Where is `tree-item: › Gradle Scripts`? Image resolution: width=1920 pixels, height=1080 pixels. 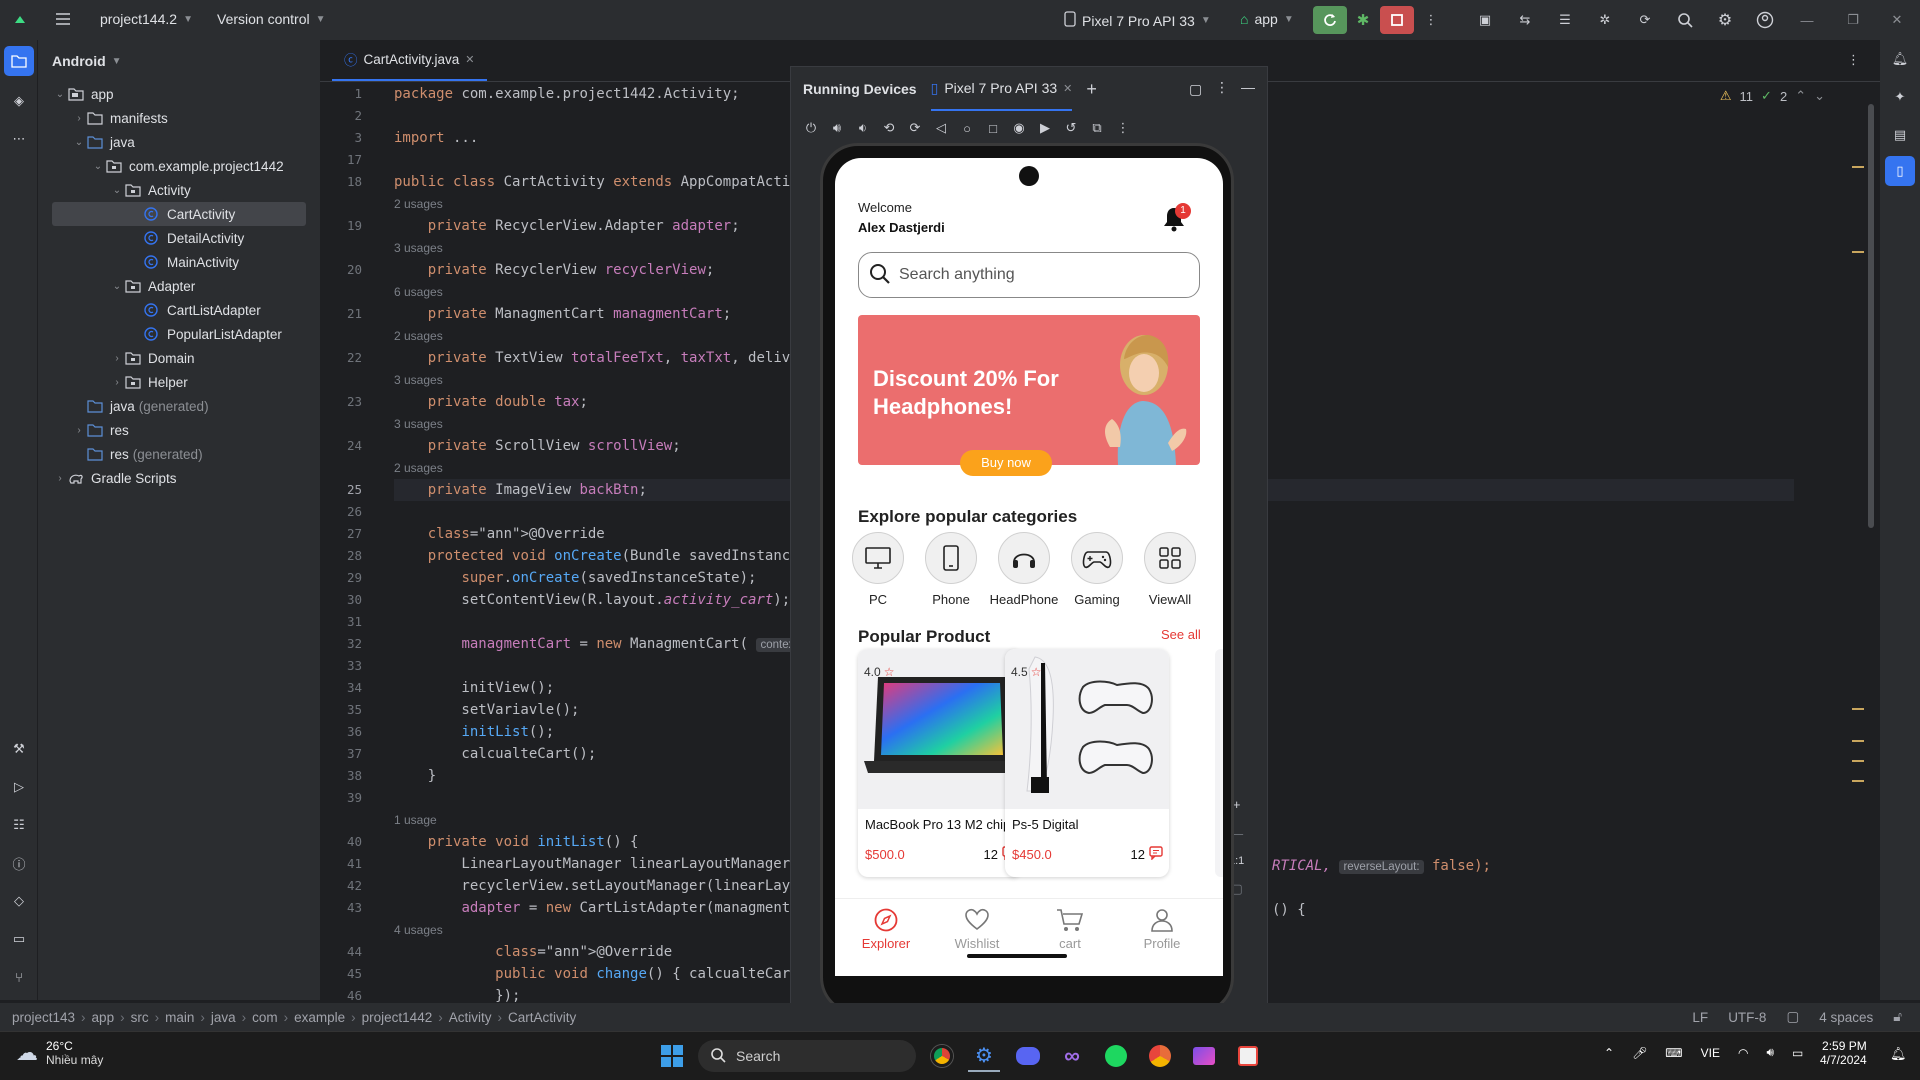 tree-item: › Gradle Scripts is located at coordinates (179, 478).